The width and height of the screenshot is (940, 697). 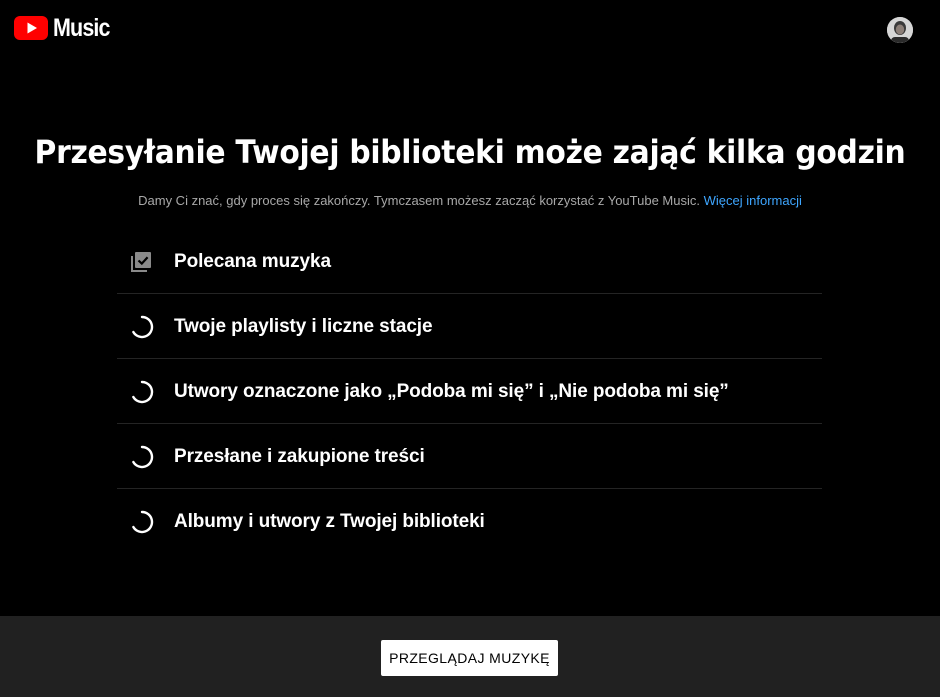 I want to click on step-label: Albumy i utwory z Twojej biblioteki, so click(x=329, y=521).